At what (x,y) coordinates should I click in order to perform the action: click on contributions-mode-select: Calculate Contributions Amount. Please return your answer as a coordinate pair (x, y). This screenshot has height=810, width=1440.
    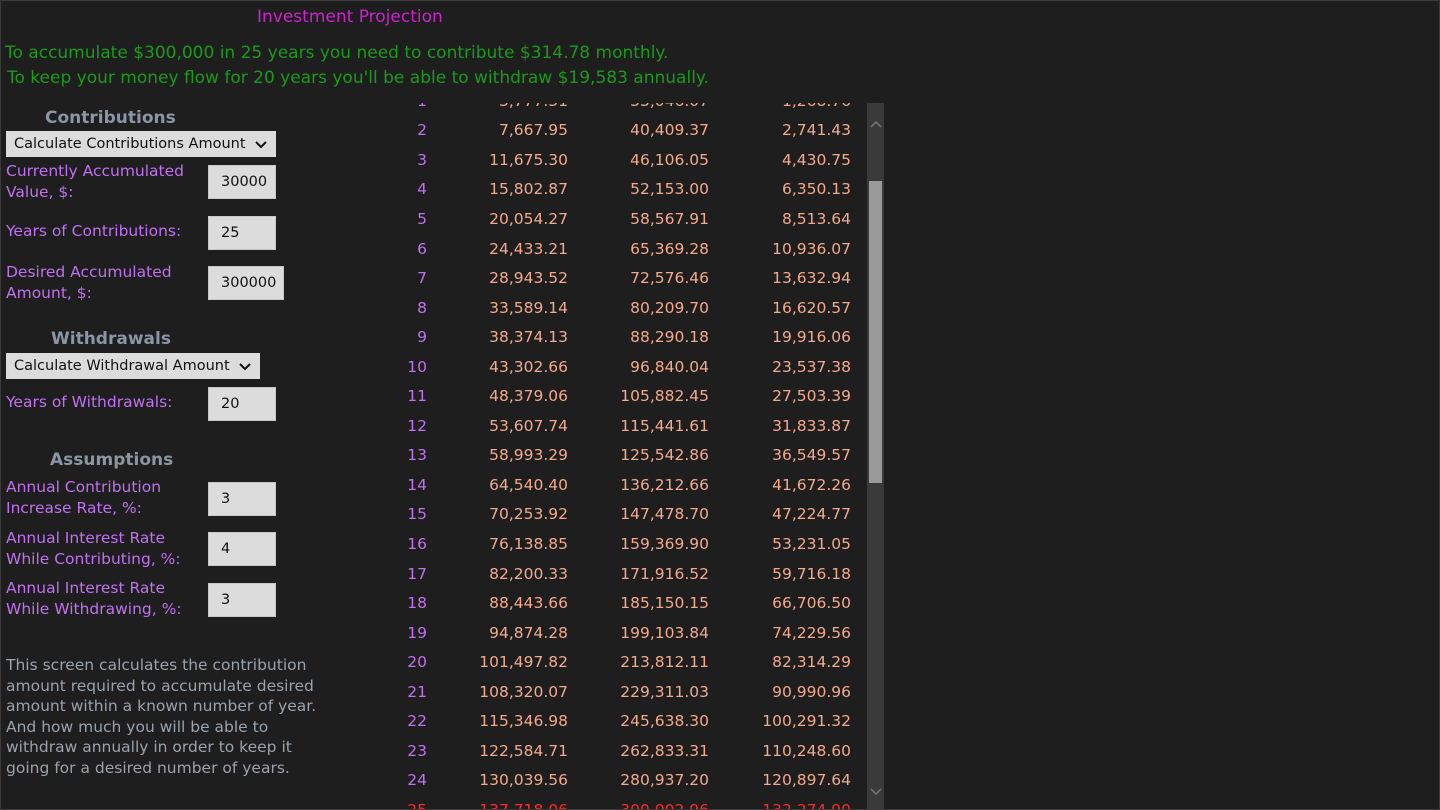
    Looking at the image, I should click on (141, 144).